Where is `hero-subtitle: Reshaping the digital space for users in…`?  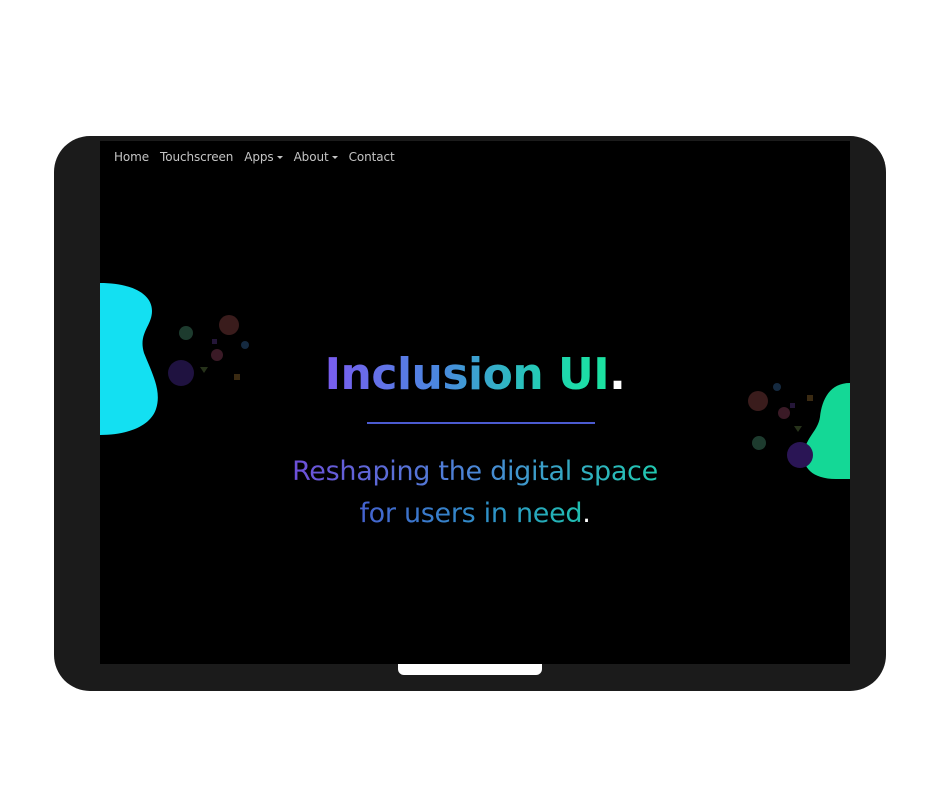
hero-subtitle: Reshaping the digital space for users in… is located at coordinates (475, 493).